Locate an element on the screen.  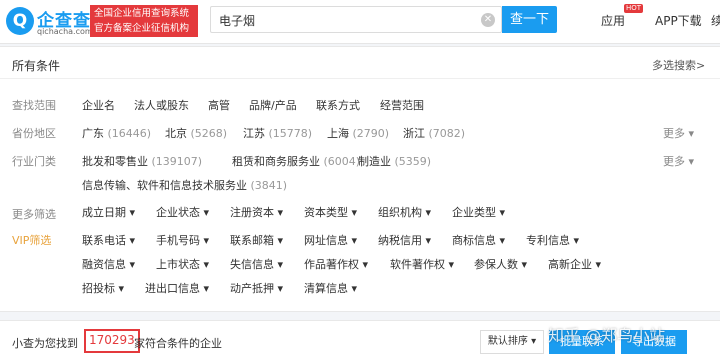
nav-app-menu: 应用 is located at coordinates (613, 20).